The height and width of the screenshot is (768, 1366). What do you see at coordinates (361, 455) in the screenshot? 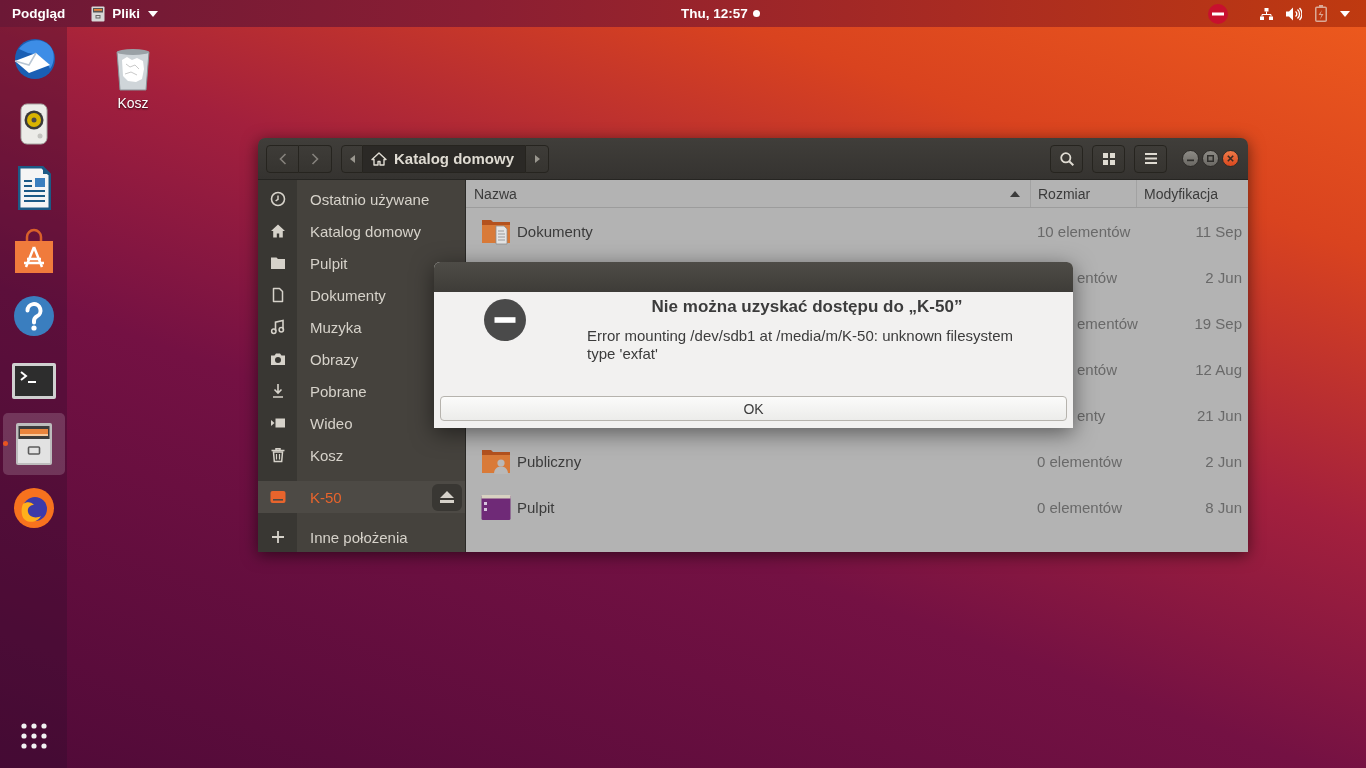
I see `sidebar-item: Kosz` at bounding box center [361, 455].